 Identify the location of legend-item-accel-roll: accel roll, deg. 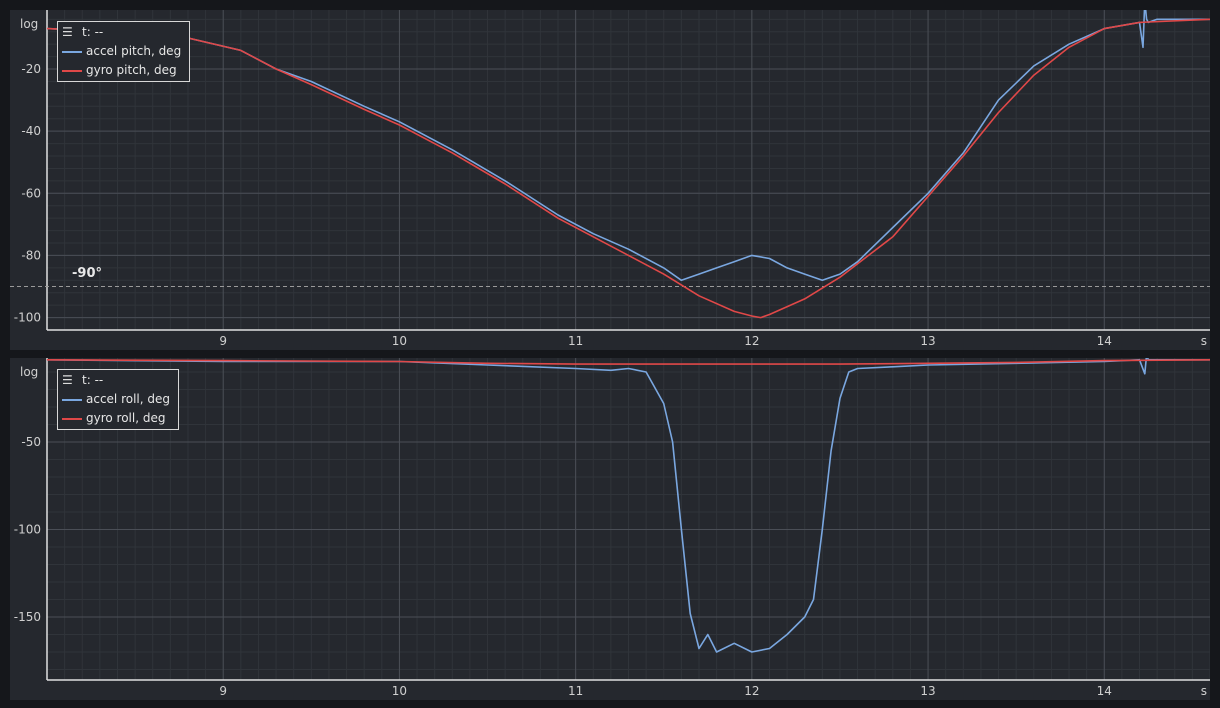
(116, 399).